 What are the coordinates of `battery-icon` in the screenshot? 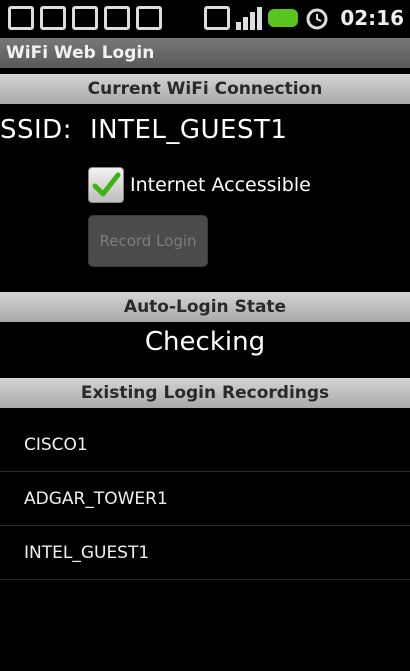 It's located at (283, 18).